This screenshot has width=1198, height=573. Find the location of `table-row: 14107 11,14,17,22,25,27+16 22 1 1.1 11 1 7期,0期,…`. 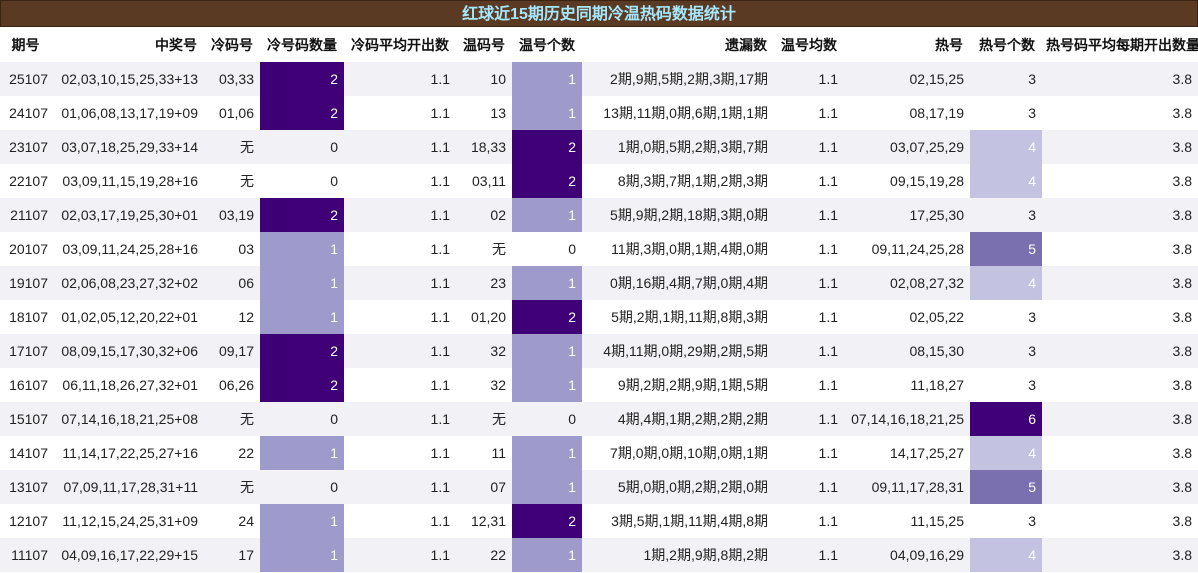

table-row: 14107 11,14,17,22,25,27+16 22 1 1.1 11 1 7期,0期,… is located at coordinates (599, 453).